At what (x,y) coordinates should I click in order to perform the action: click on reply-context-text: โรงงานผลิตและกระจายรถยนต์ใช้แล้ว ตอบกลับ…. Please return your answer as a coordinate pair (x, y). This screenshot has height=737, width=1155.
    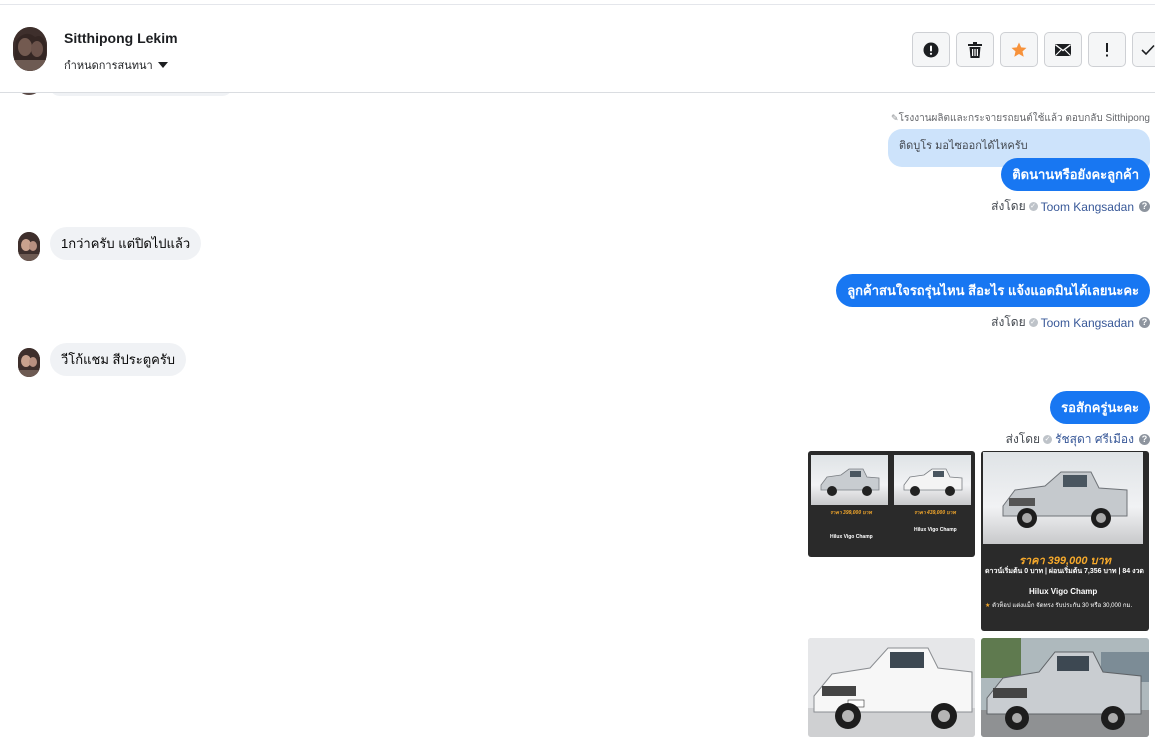
    Looking at the image, I should click on (1024, 118).